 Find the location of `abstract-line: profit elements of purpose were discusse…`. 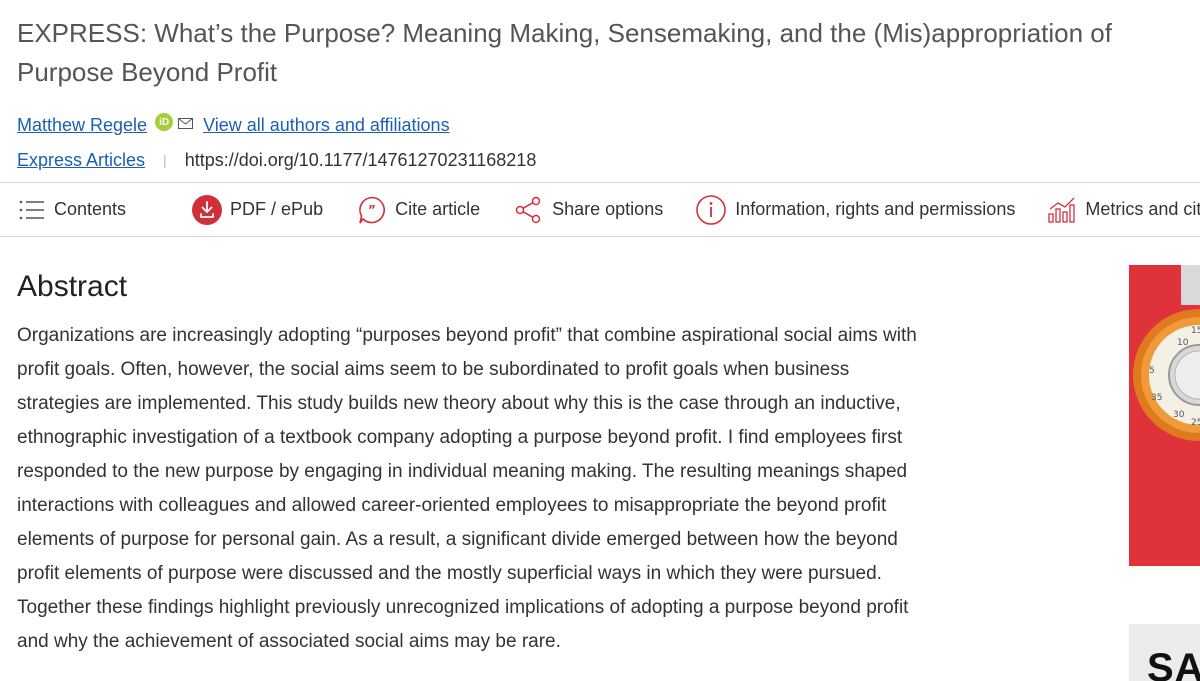

abstract-line: profit elements of purpose were discusse… is located at coordinates (449, 573).